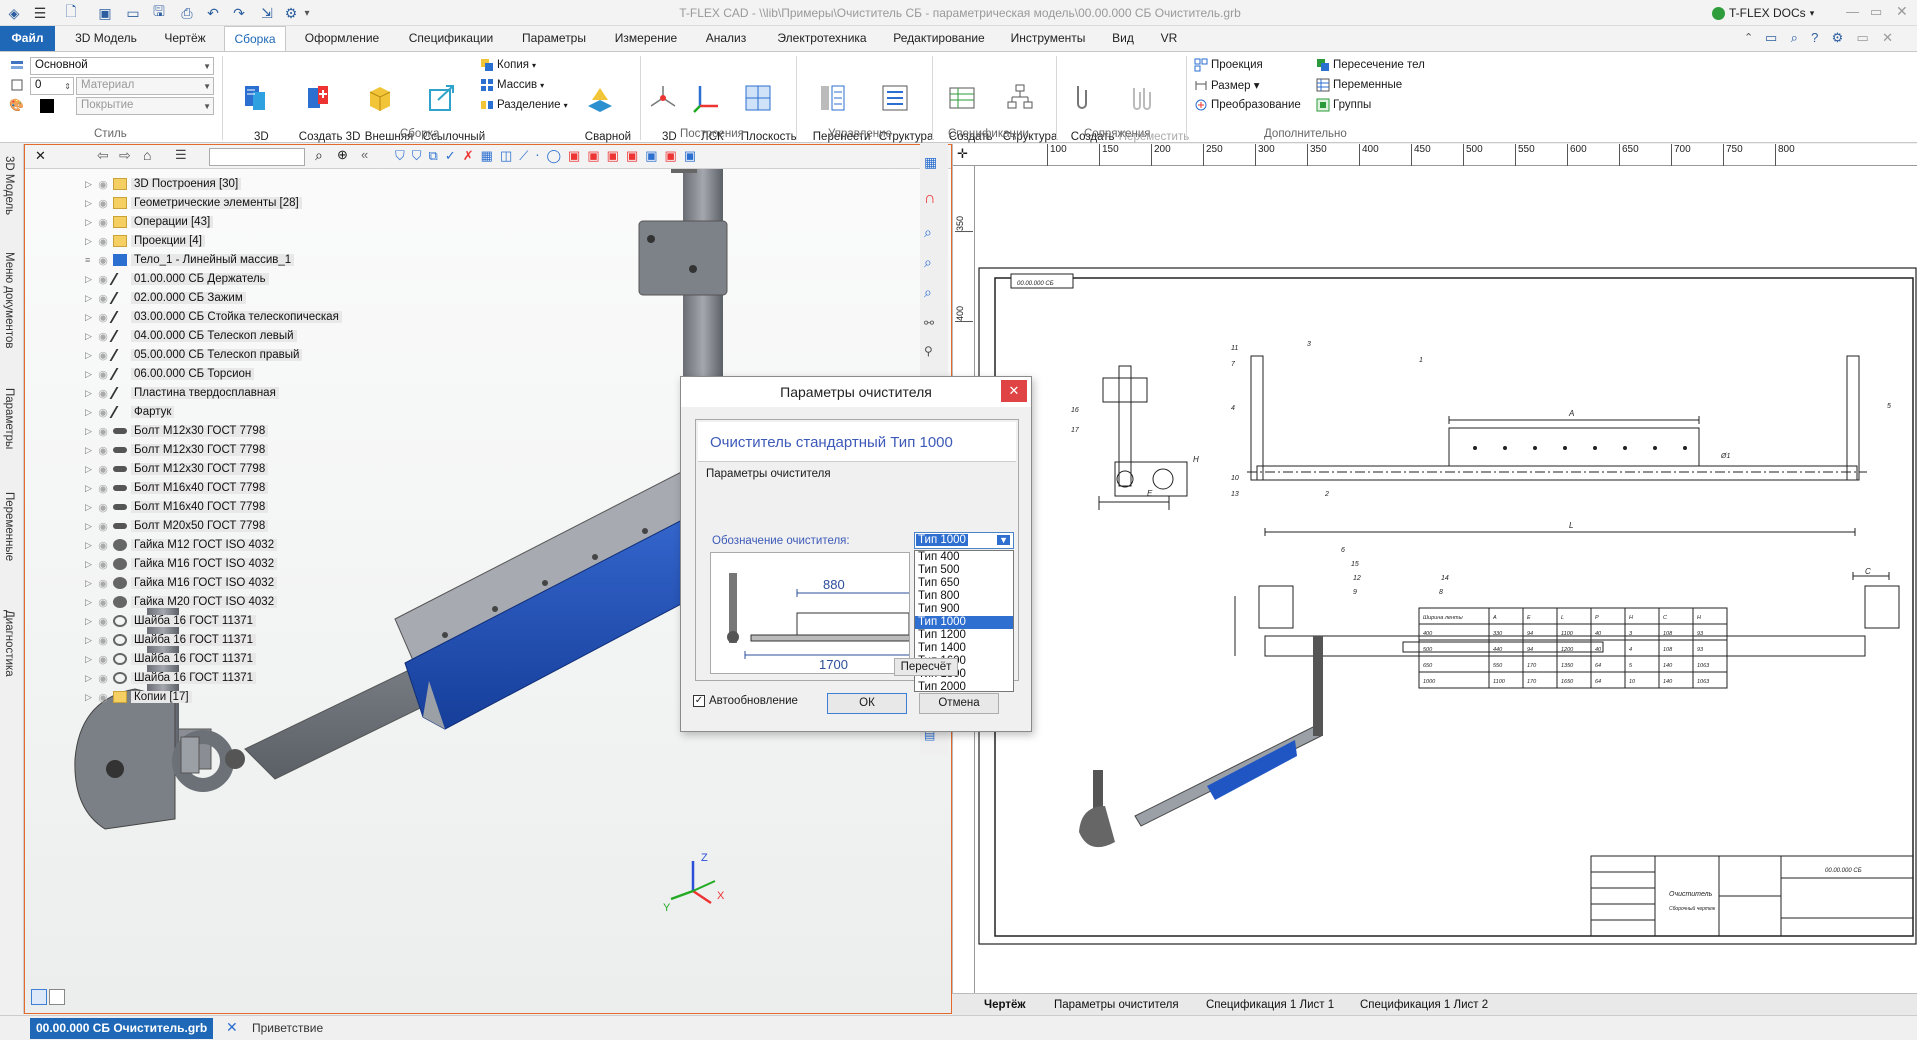 The width and height of the screenshot is (1917, 1040). What do you see at coordinates (255, 38) in the screenshot?
I see `tab-assembly: Сборка` at bounding box center [255, 38].